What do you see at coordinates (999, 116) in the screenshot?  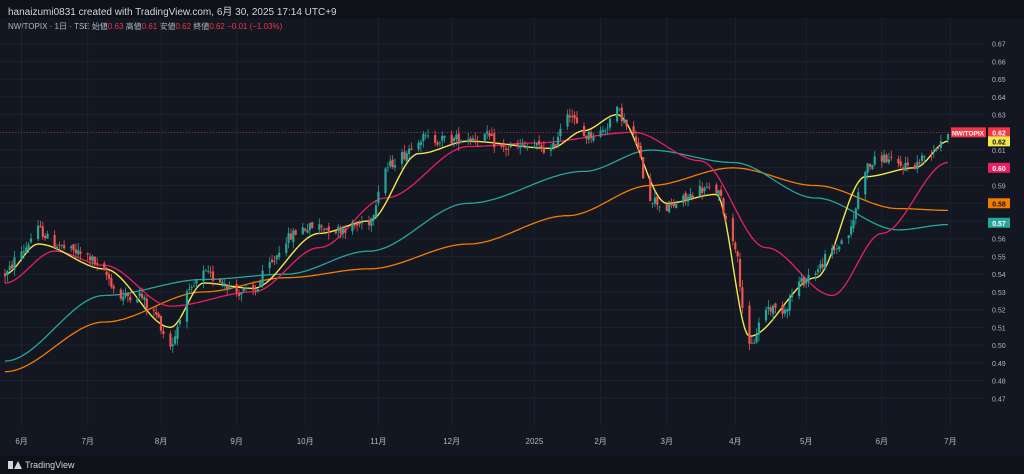 I see `y-tick-label: 0.63` at bounding box center [999, 116].